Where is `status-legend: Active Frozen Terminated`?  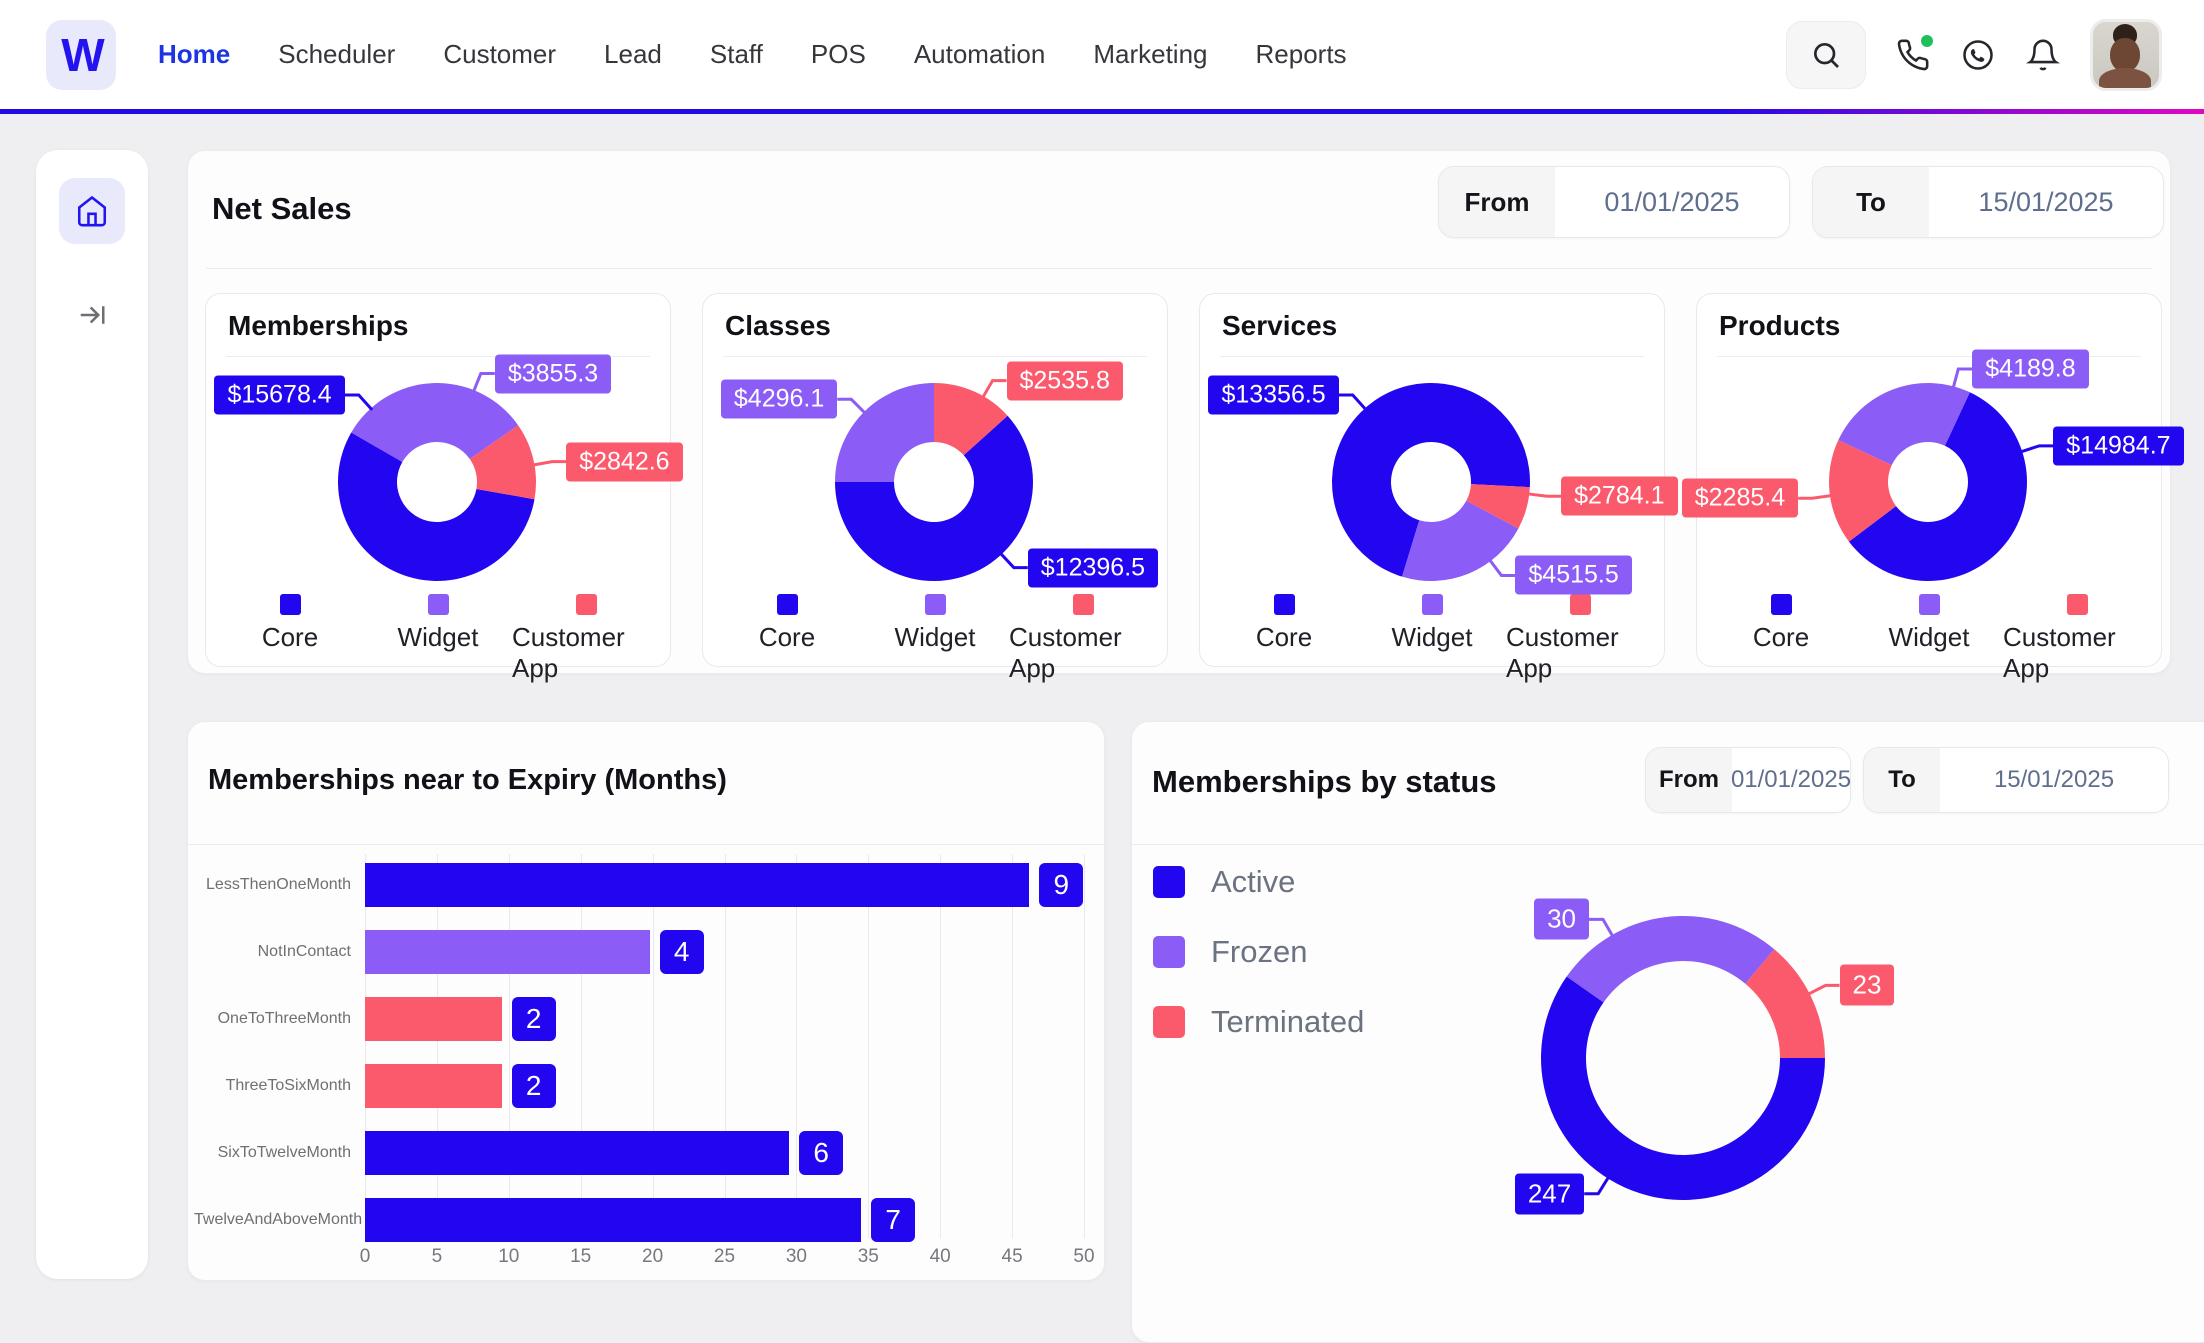
status-legend: Active Frozen Terminated is located at coordinates (1258, 952).